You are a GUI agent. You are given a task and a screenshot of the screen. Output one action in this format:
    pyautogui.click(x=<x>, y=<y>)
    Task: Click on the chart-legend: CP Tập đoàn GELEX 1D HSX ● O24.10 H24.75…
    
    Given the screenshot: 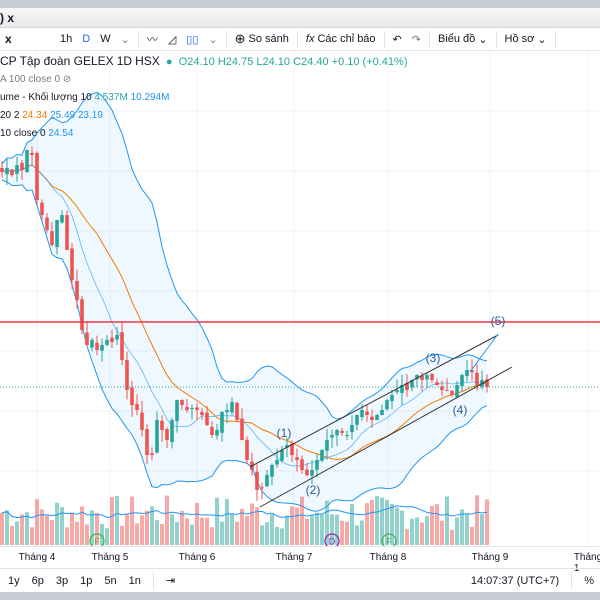 What is the action you would take?
    pyautogui.click(x=204, y=97)
    